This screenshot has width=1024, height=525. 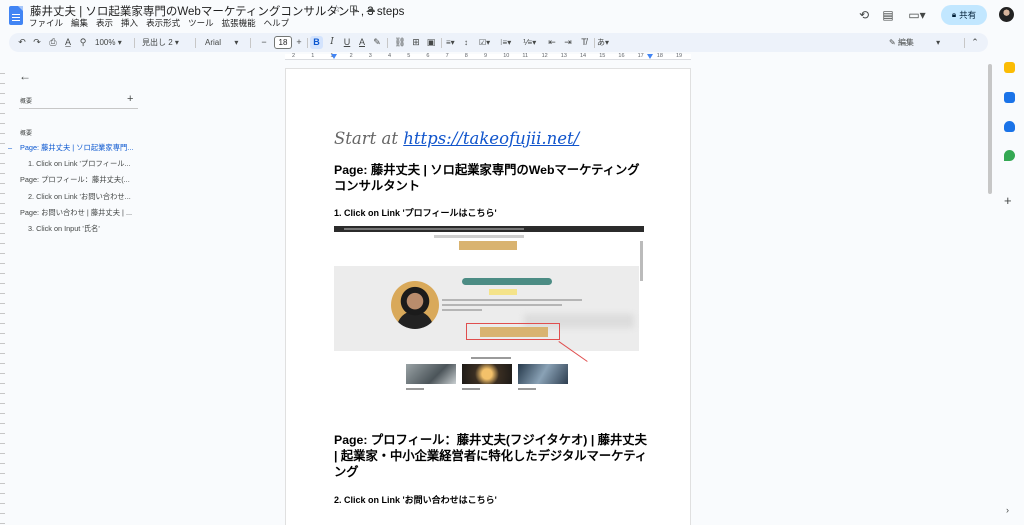 What do you see at coordinates (53, 42) in the screenshot?
I see `print-icon: ⎙` at bounding box center [53, 42].